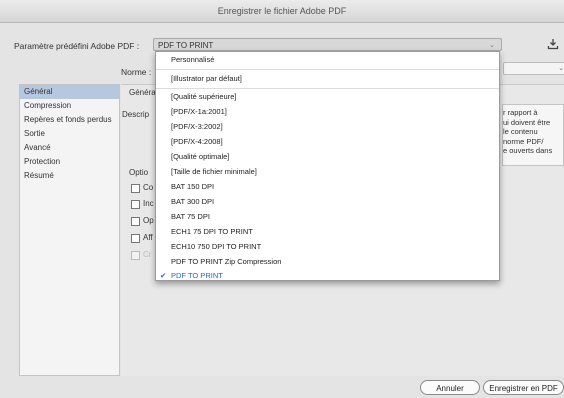  What do you see at coordinates (327, 44) in the screenshot?
I see `preset-select: PDF TO PRINT ⌄` at bounding box center [327, 44].